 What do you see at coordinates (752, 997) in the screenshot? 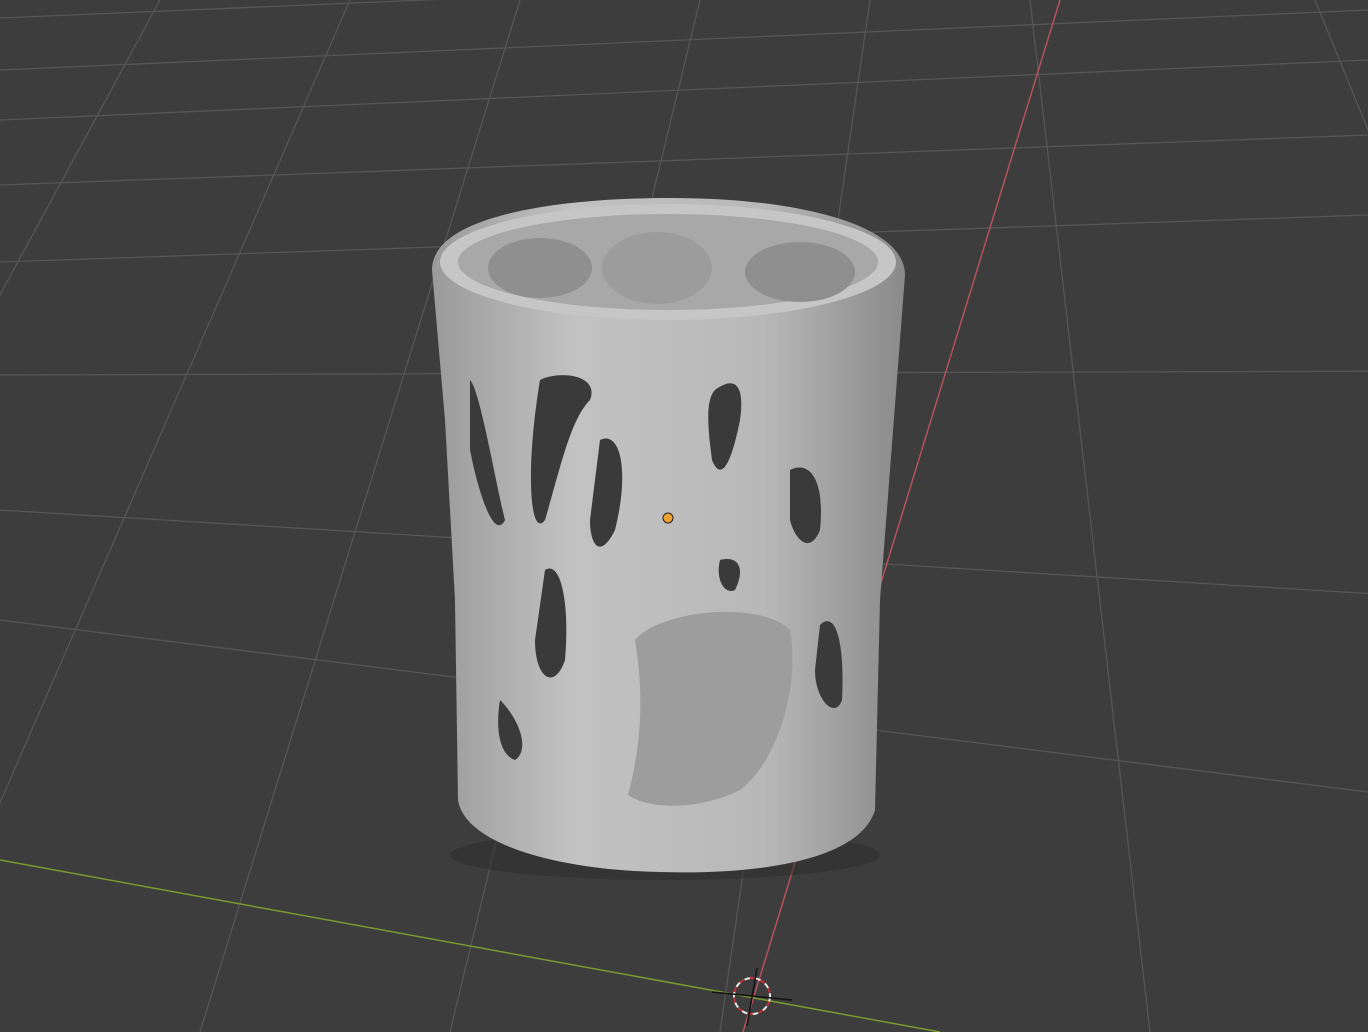
I see `3d-cursor-icon` at bounding box center [752, 997].